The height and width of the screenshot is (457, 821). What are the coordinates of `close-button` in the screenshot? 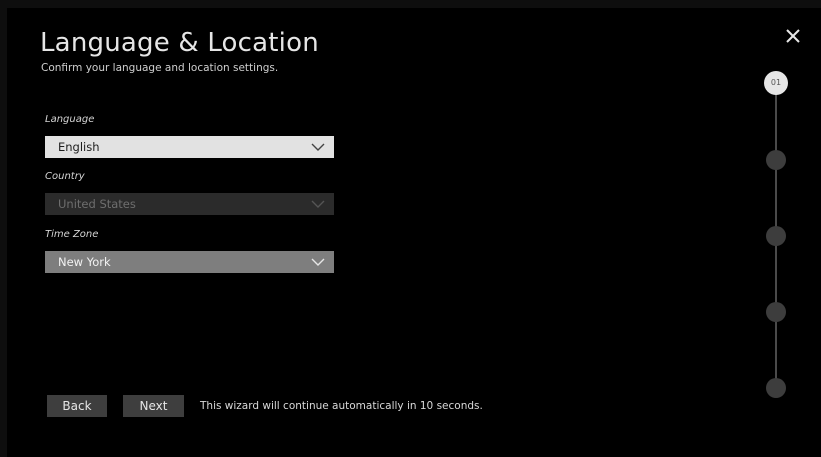 It's located at (793, 36).